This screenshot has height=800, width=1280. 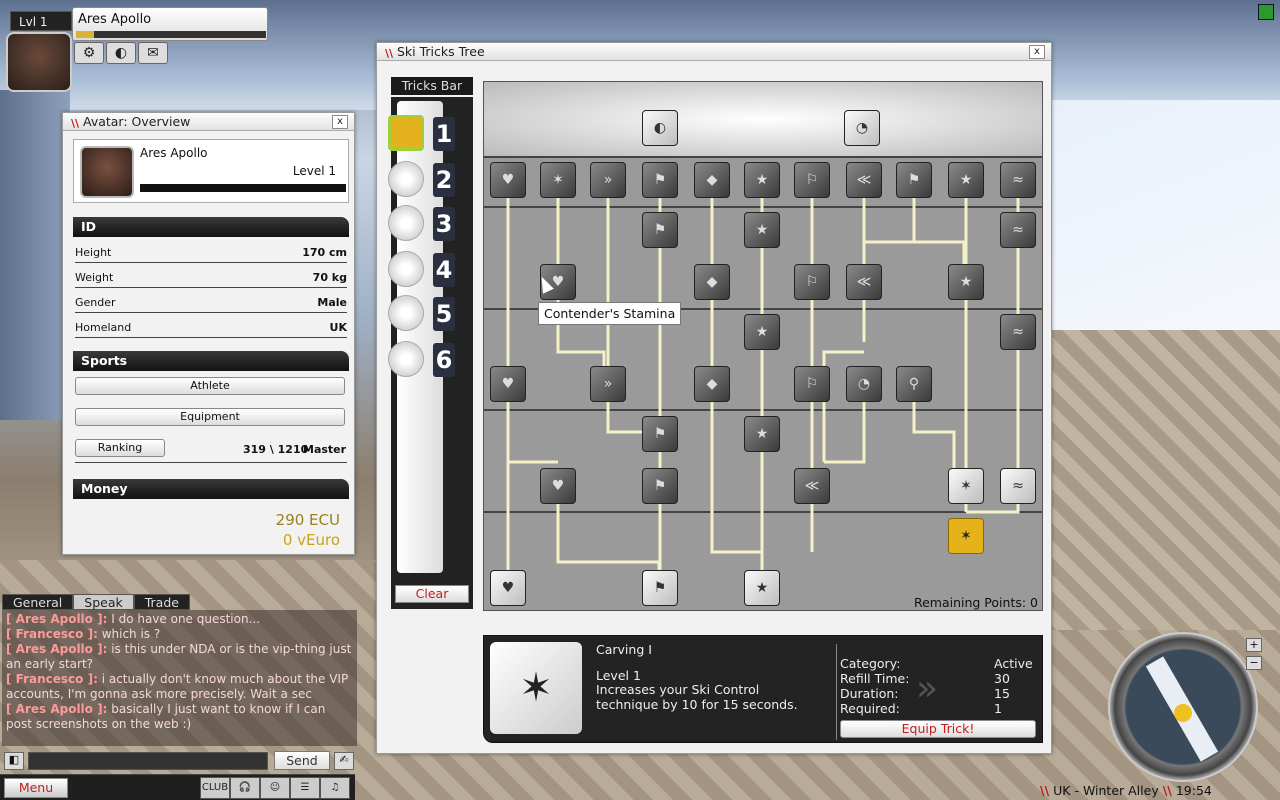 I want to click on window-title: Ski Tricks Tree, so click(x=441, y=51).